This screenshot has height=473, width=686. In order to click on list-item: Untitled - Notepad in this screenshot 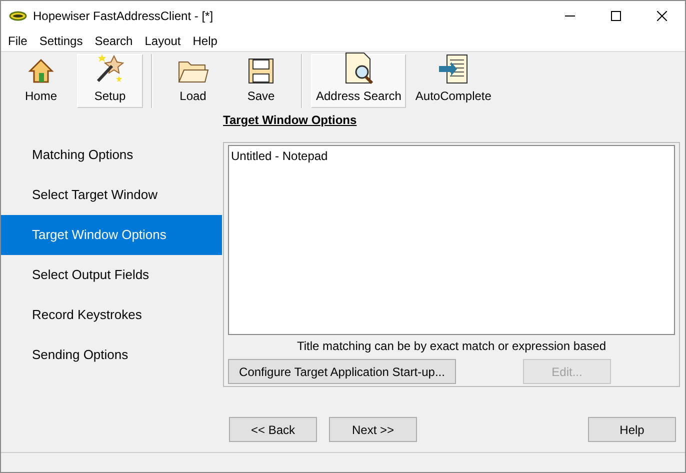, I will do `click(451, 156)`.